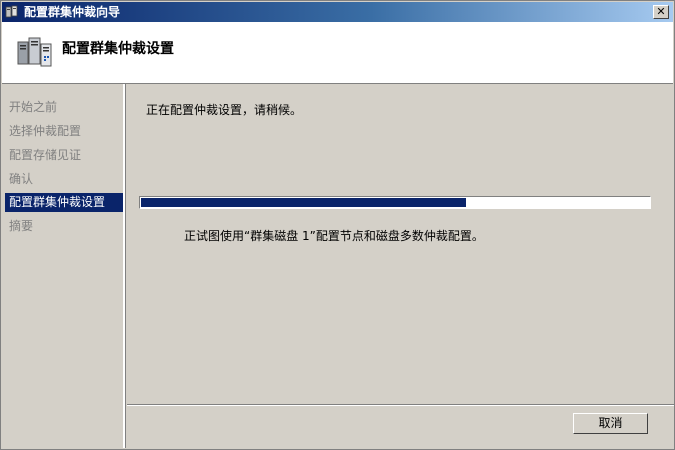 This screenshot has width=675, height=450. What do you see at coordinates (64, 179) in the screenshot?
I see `step-confirm: 确认` at bounding box center [64, 179].